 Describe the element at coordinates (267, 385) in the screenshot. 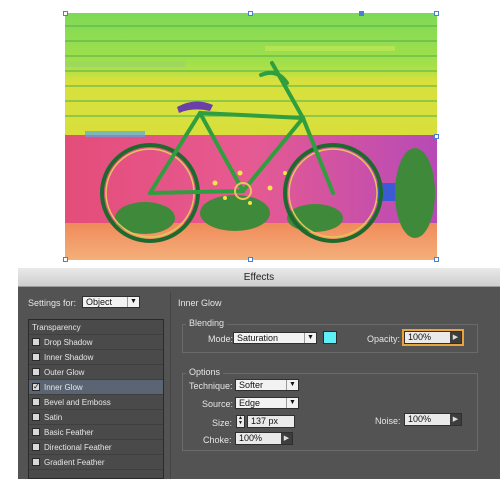

I see `technique-dropdown: Softer ▼` at that location.